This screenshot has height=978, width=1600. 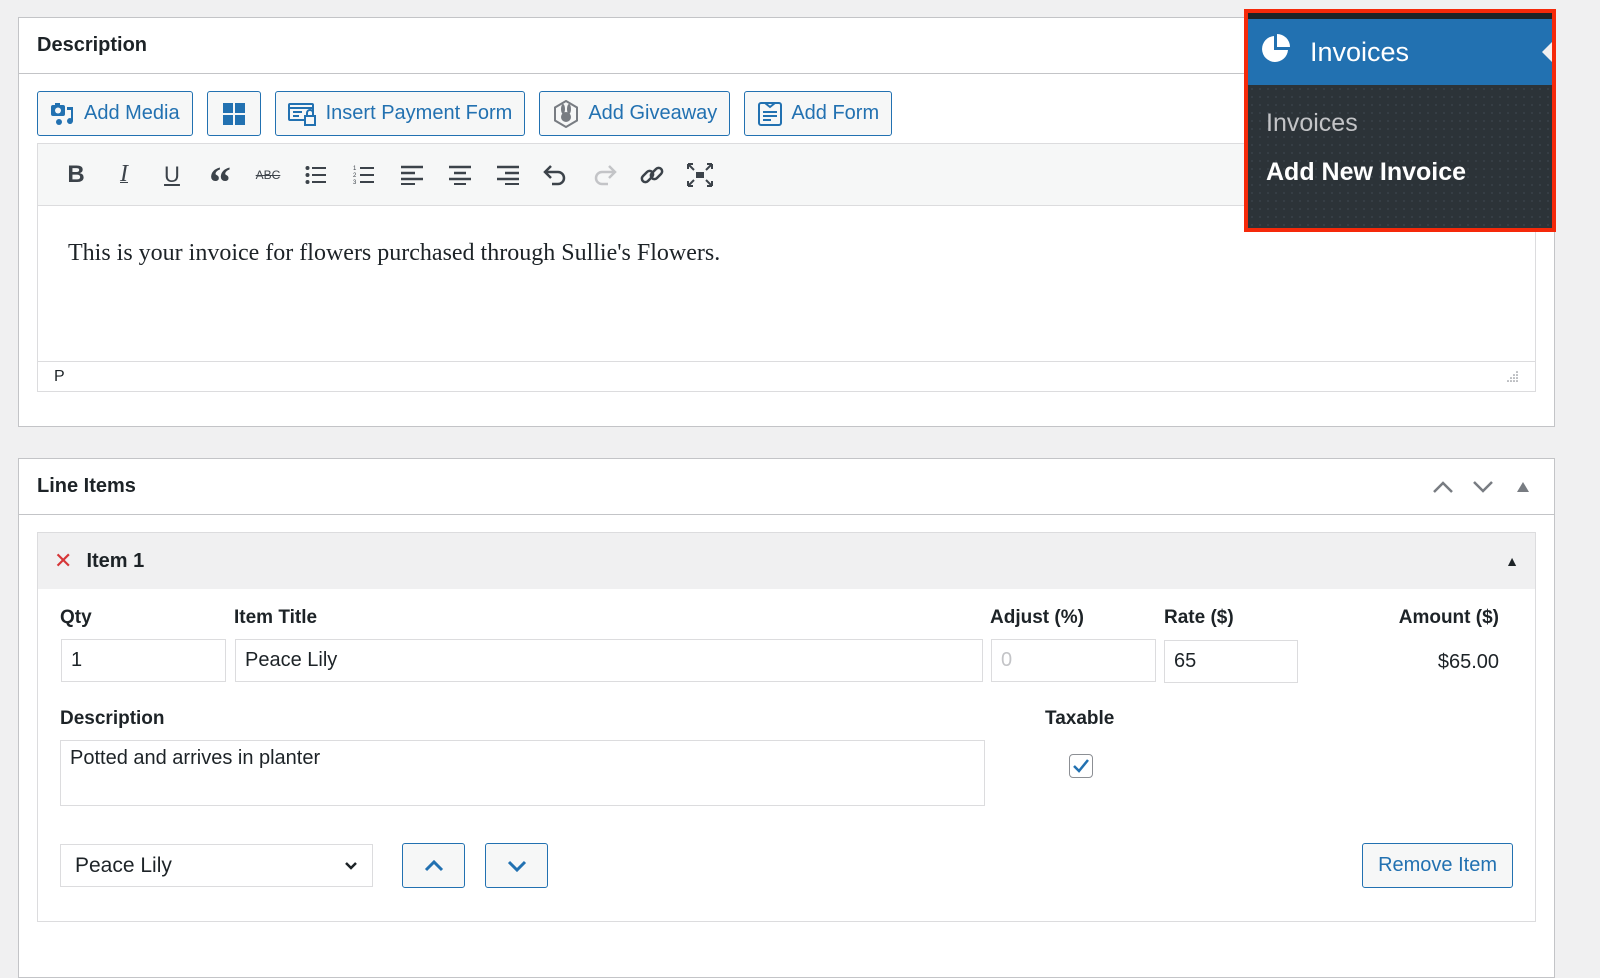 I want to click on italic-button: I, so click(x=124, y=175).